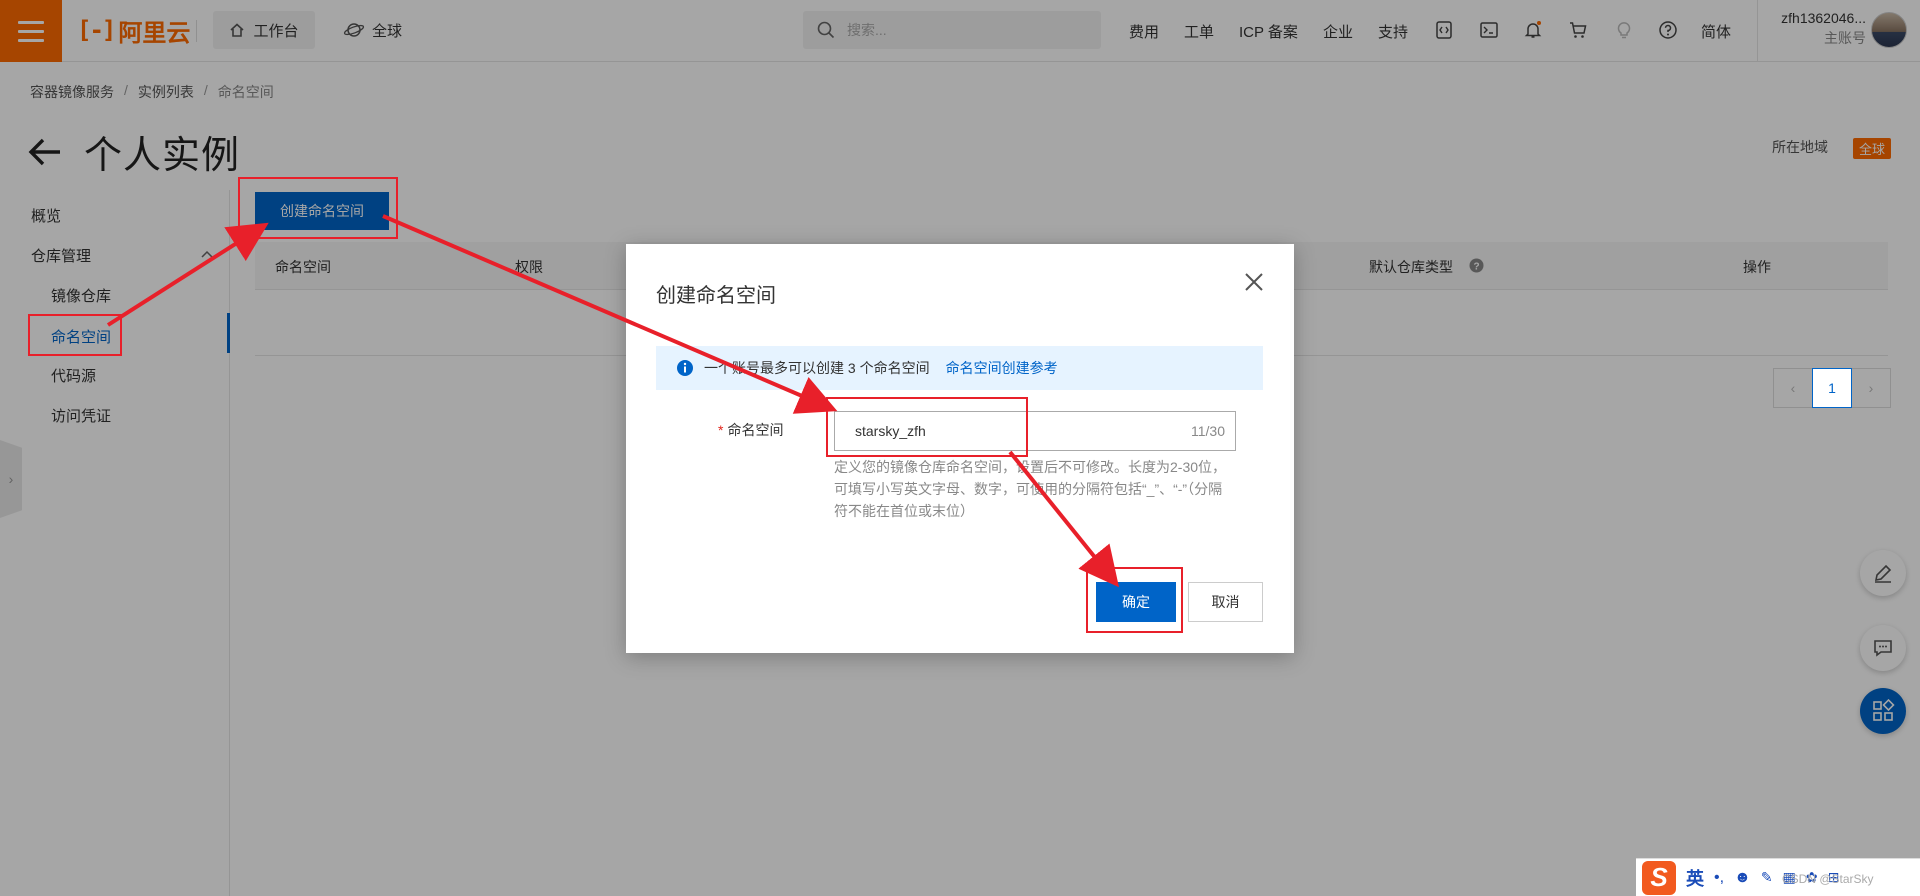 The height and width of the screenshot is (896, 1920). Describe the element at coordinates (927, 427) in the screenshot. I see `annotation-box-namespace-input` at that location.